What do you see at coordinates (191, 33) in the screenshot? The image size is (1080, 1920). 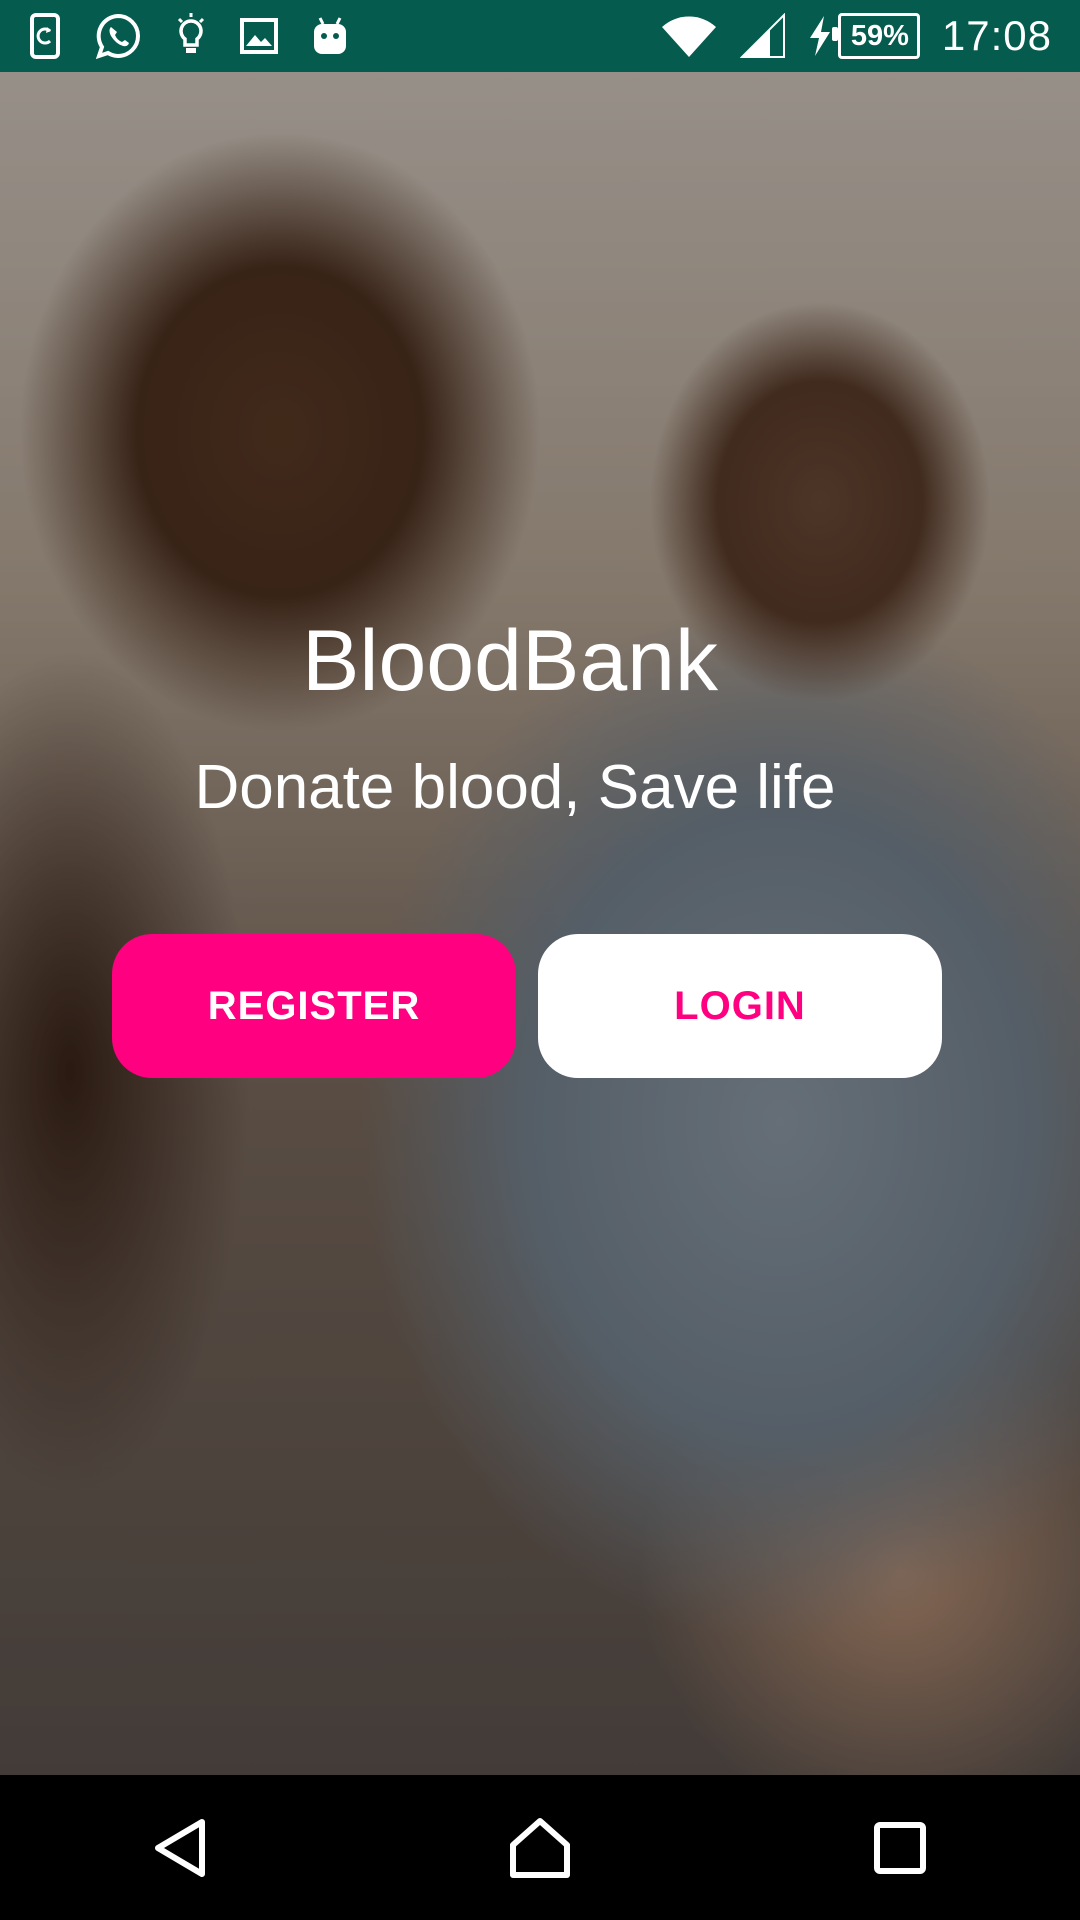 I see `lightbulb-icon` at bounding box center [191, 33].